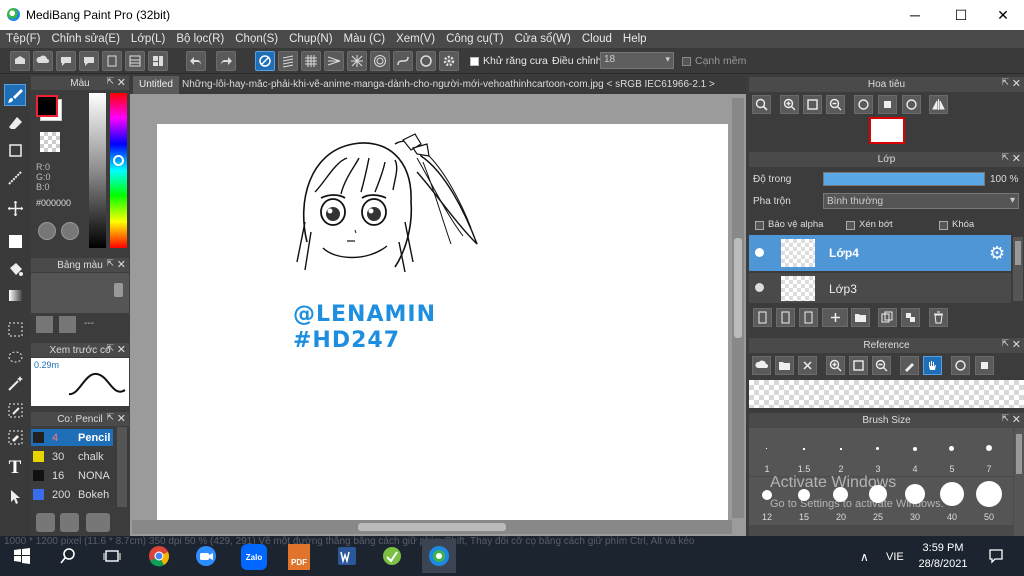  I want to click on clock-date: 28/8/2021, so click(943, 564).